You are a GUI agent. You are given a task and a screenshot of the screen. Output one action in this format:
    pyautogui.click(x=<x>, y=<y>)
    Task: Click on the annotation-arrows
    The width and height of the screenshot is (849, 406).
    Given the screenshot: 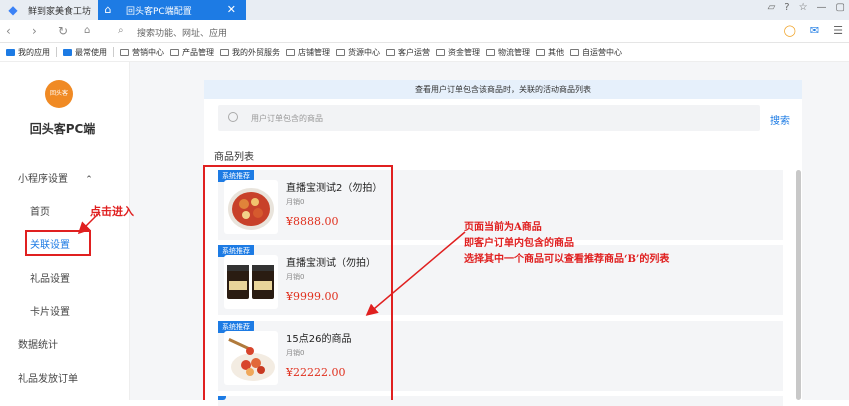 What is the action you would take?
    pyautogui.click(x=271, y=263)
    